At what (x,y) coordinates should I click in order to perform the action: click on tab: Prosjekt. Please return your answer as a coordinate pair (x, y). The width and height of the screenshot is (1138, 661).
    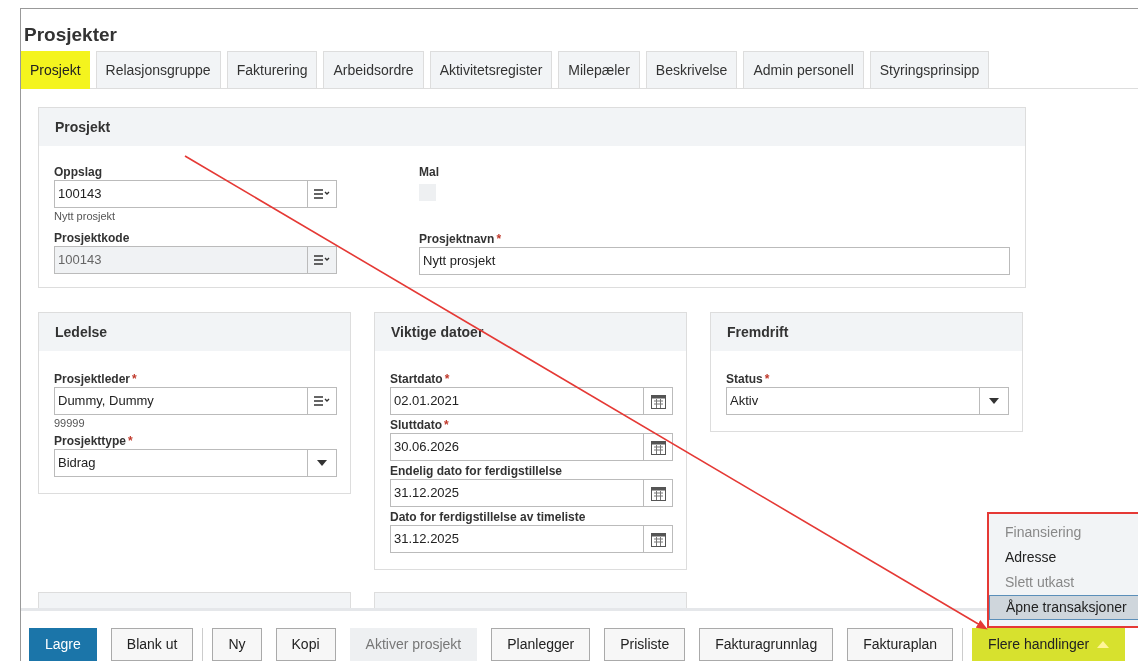
    Looking at the image, I should click on (55, 70).